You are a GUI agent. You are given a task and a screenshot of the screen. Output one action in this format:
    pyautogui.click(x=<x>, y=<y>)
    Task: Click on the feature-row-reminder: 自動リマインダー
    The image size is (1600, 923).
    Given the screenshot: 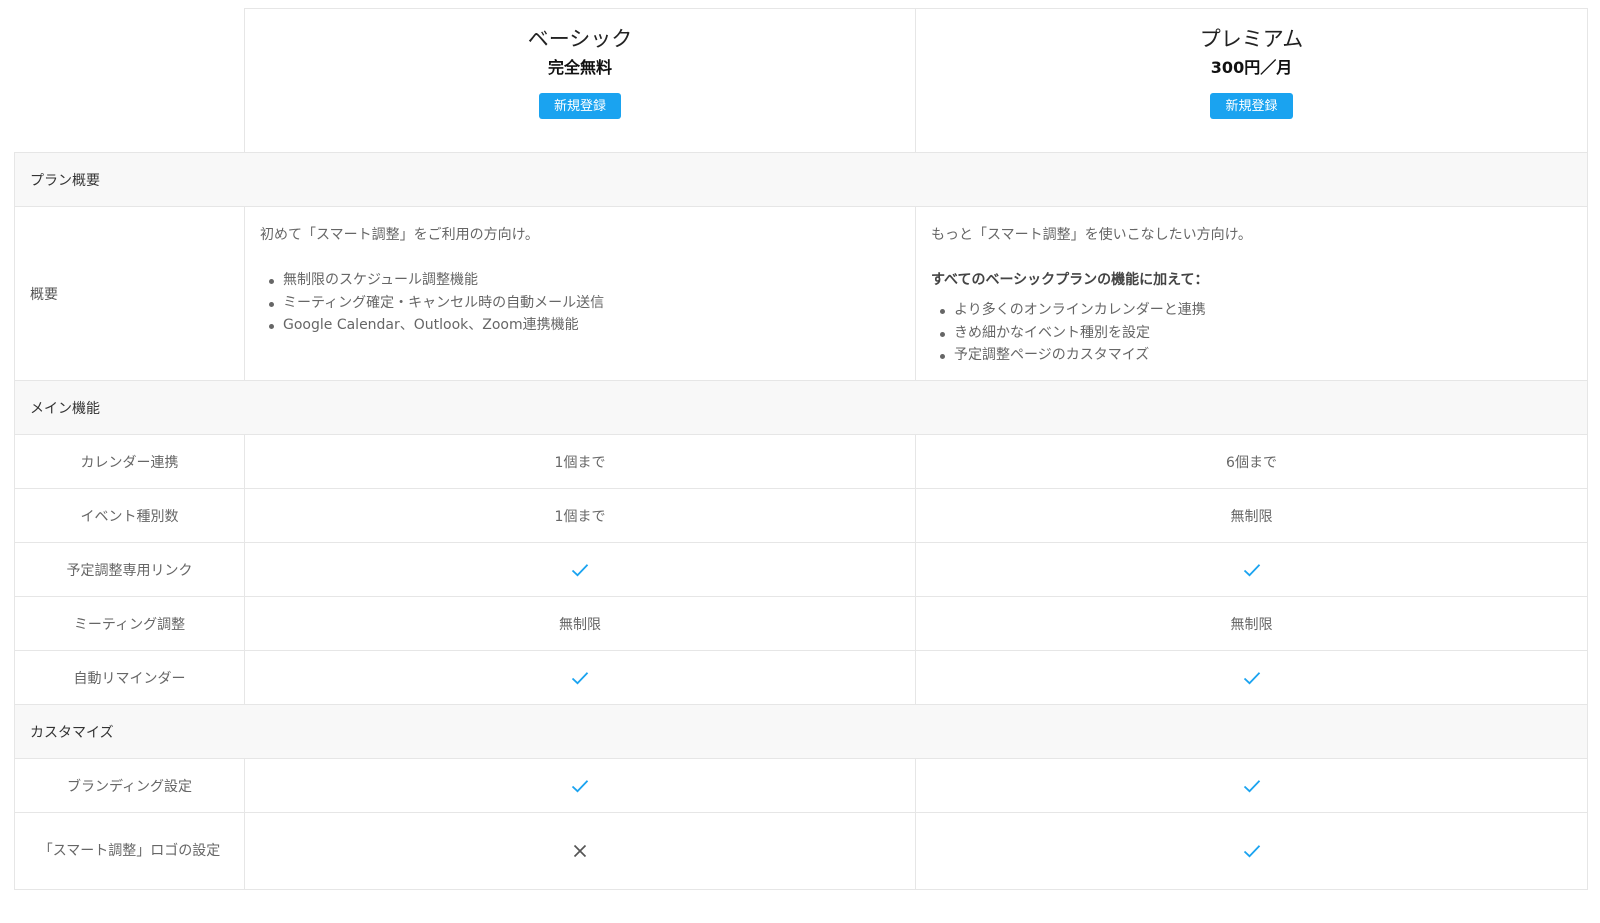 What is the action you would take?
    pyautogui.click(x=801, y=678)
    